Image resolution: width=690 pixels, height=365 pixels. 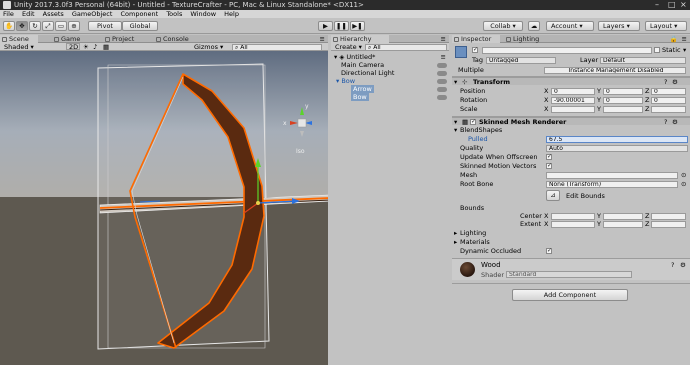 I want to click on tab-inspector: Inspector, so click(x=476, y=39).